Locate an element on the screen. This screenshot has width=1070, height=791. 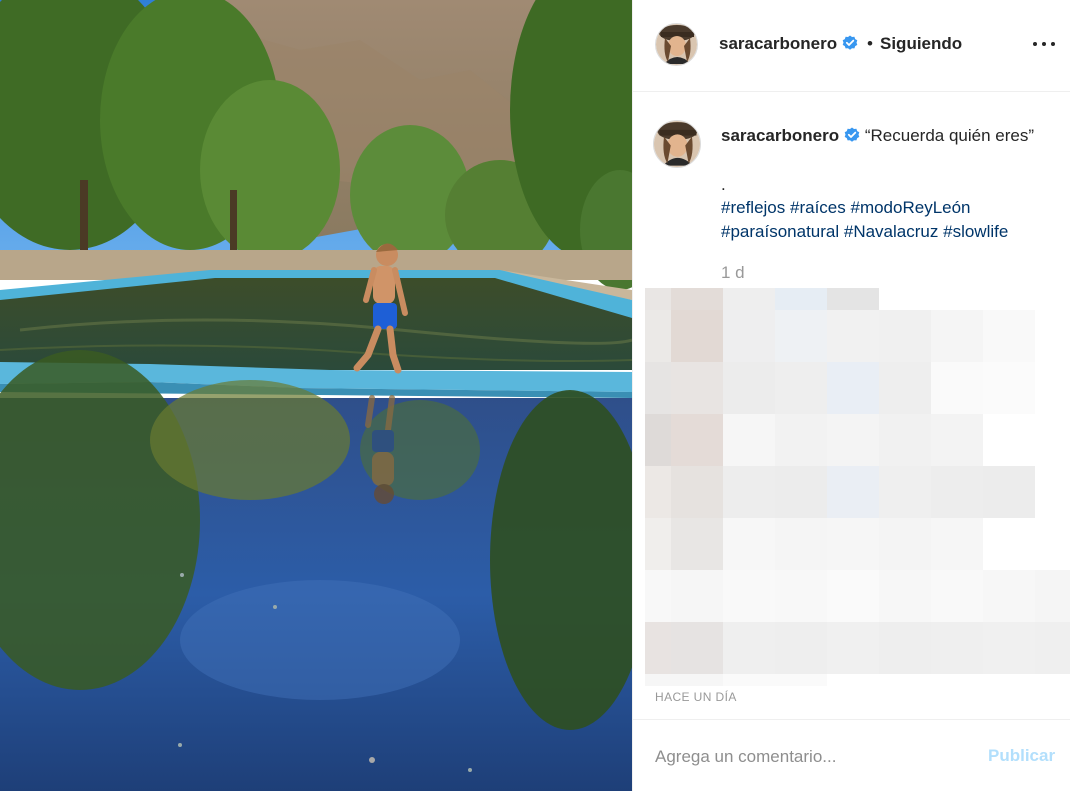
following-button: Siguiendo is located at coordinates (921, 44).